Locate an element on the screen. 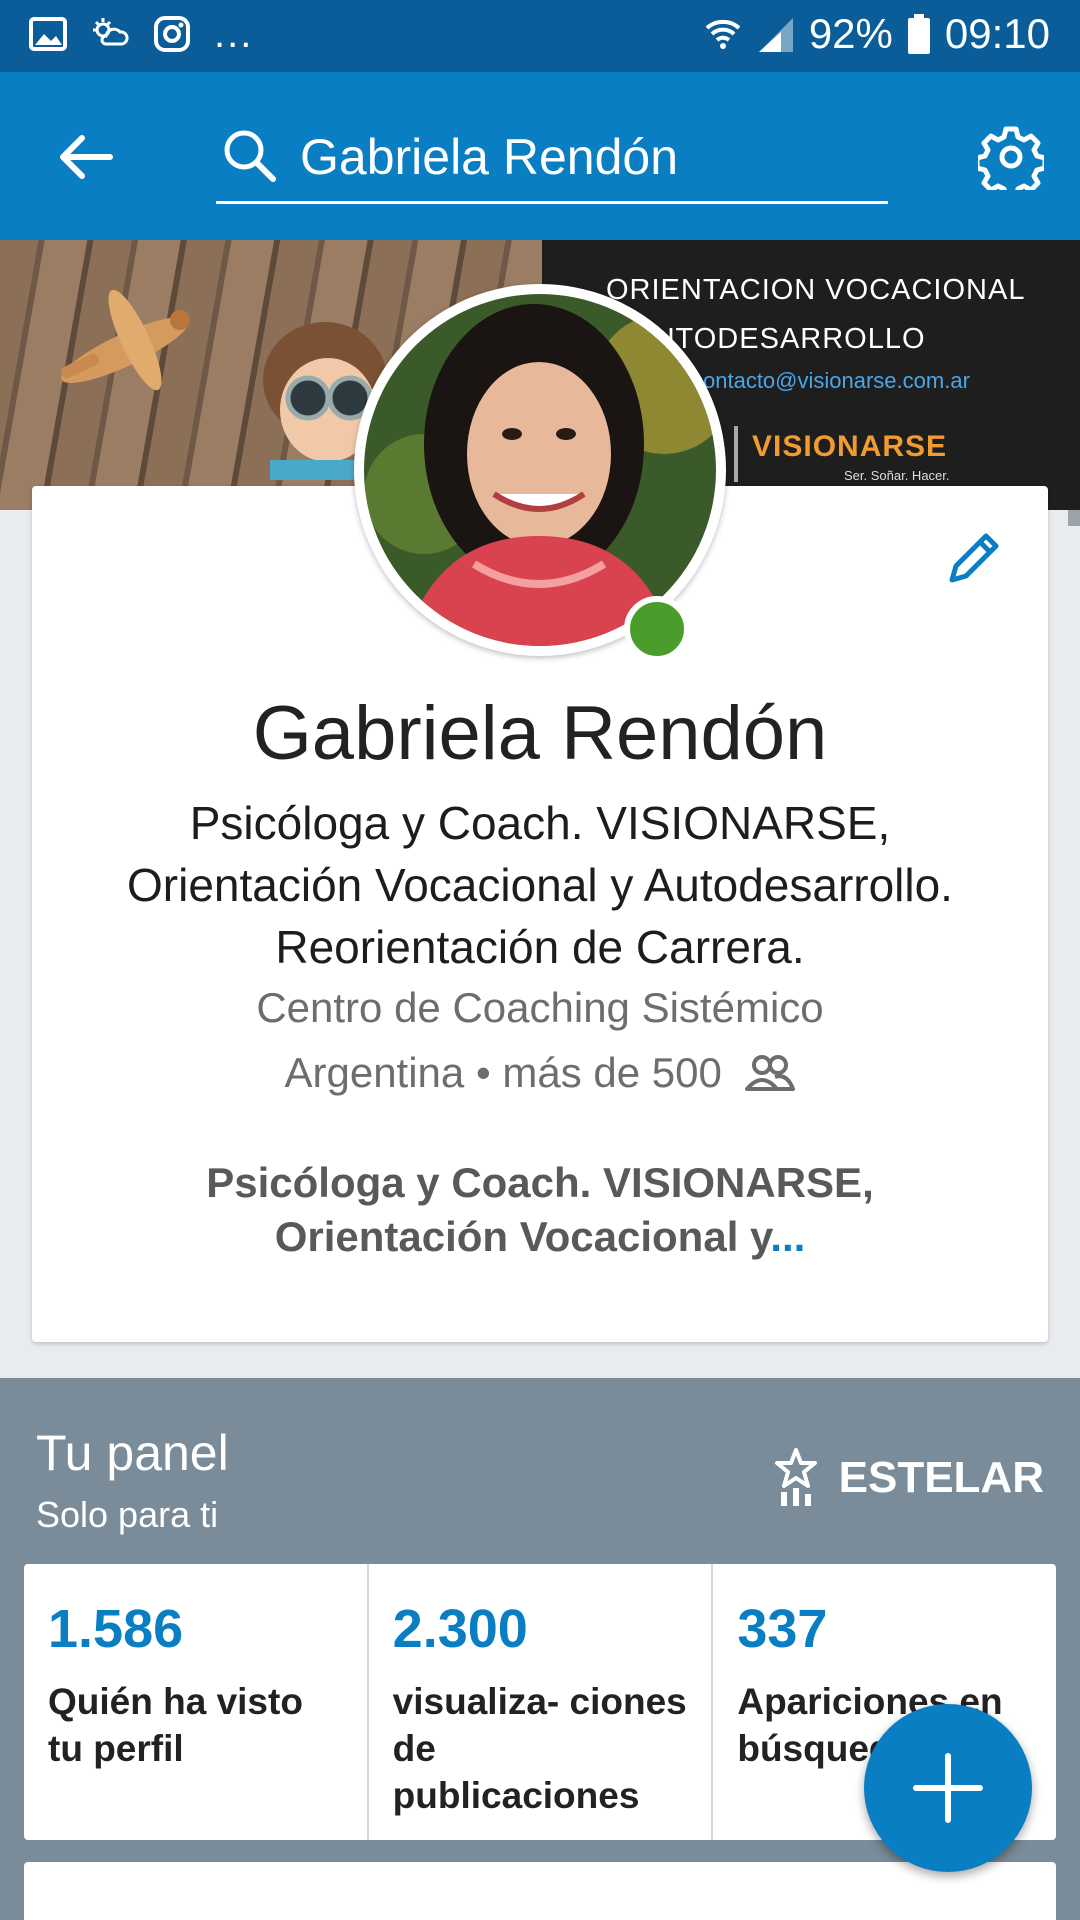  banner-tagline: Ser. Soñar. Hacer. is located at coordinates (897, 475).